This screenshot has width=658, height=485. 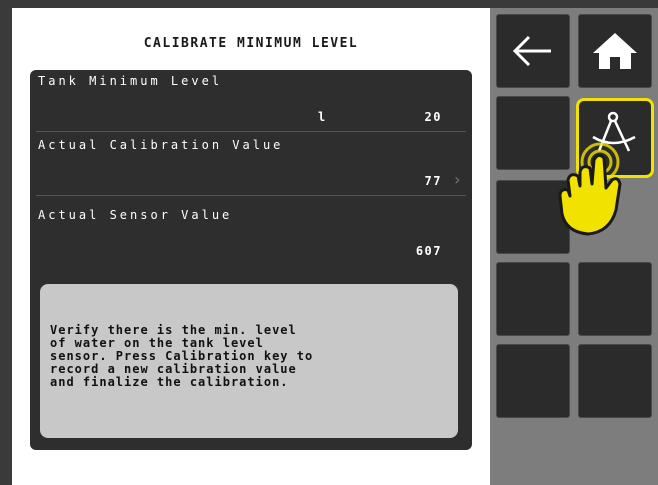 I want to click on row-value: 607, so click(x=428, y=251).